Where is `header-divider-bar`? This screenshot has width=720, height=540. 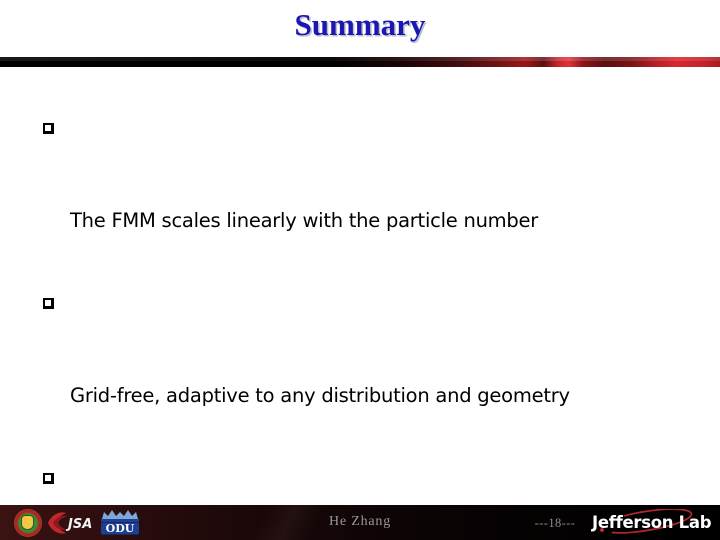
header-divider-bar is located at coordinates (360, 62).